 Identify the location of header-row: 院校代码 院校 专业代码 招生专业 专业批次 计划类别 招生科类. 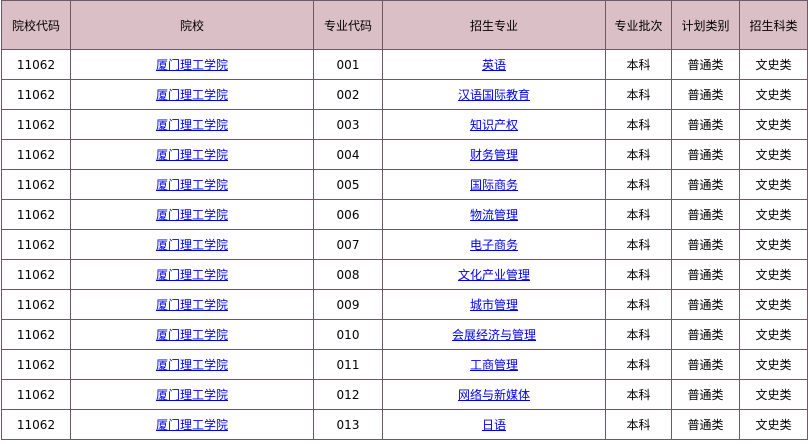
(404, 25).